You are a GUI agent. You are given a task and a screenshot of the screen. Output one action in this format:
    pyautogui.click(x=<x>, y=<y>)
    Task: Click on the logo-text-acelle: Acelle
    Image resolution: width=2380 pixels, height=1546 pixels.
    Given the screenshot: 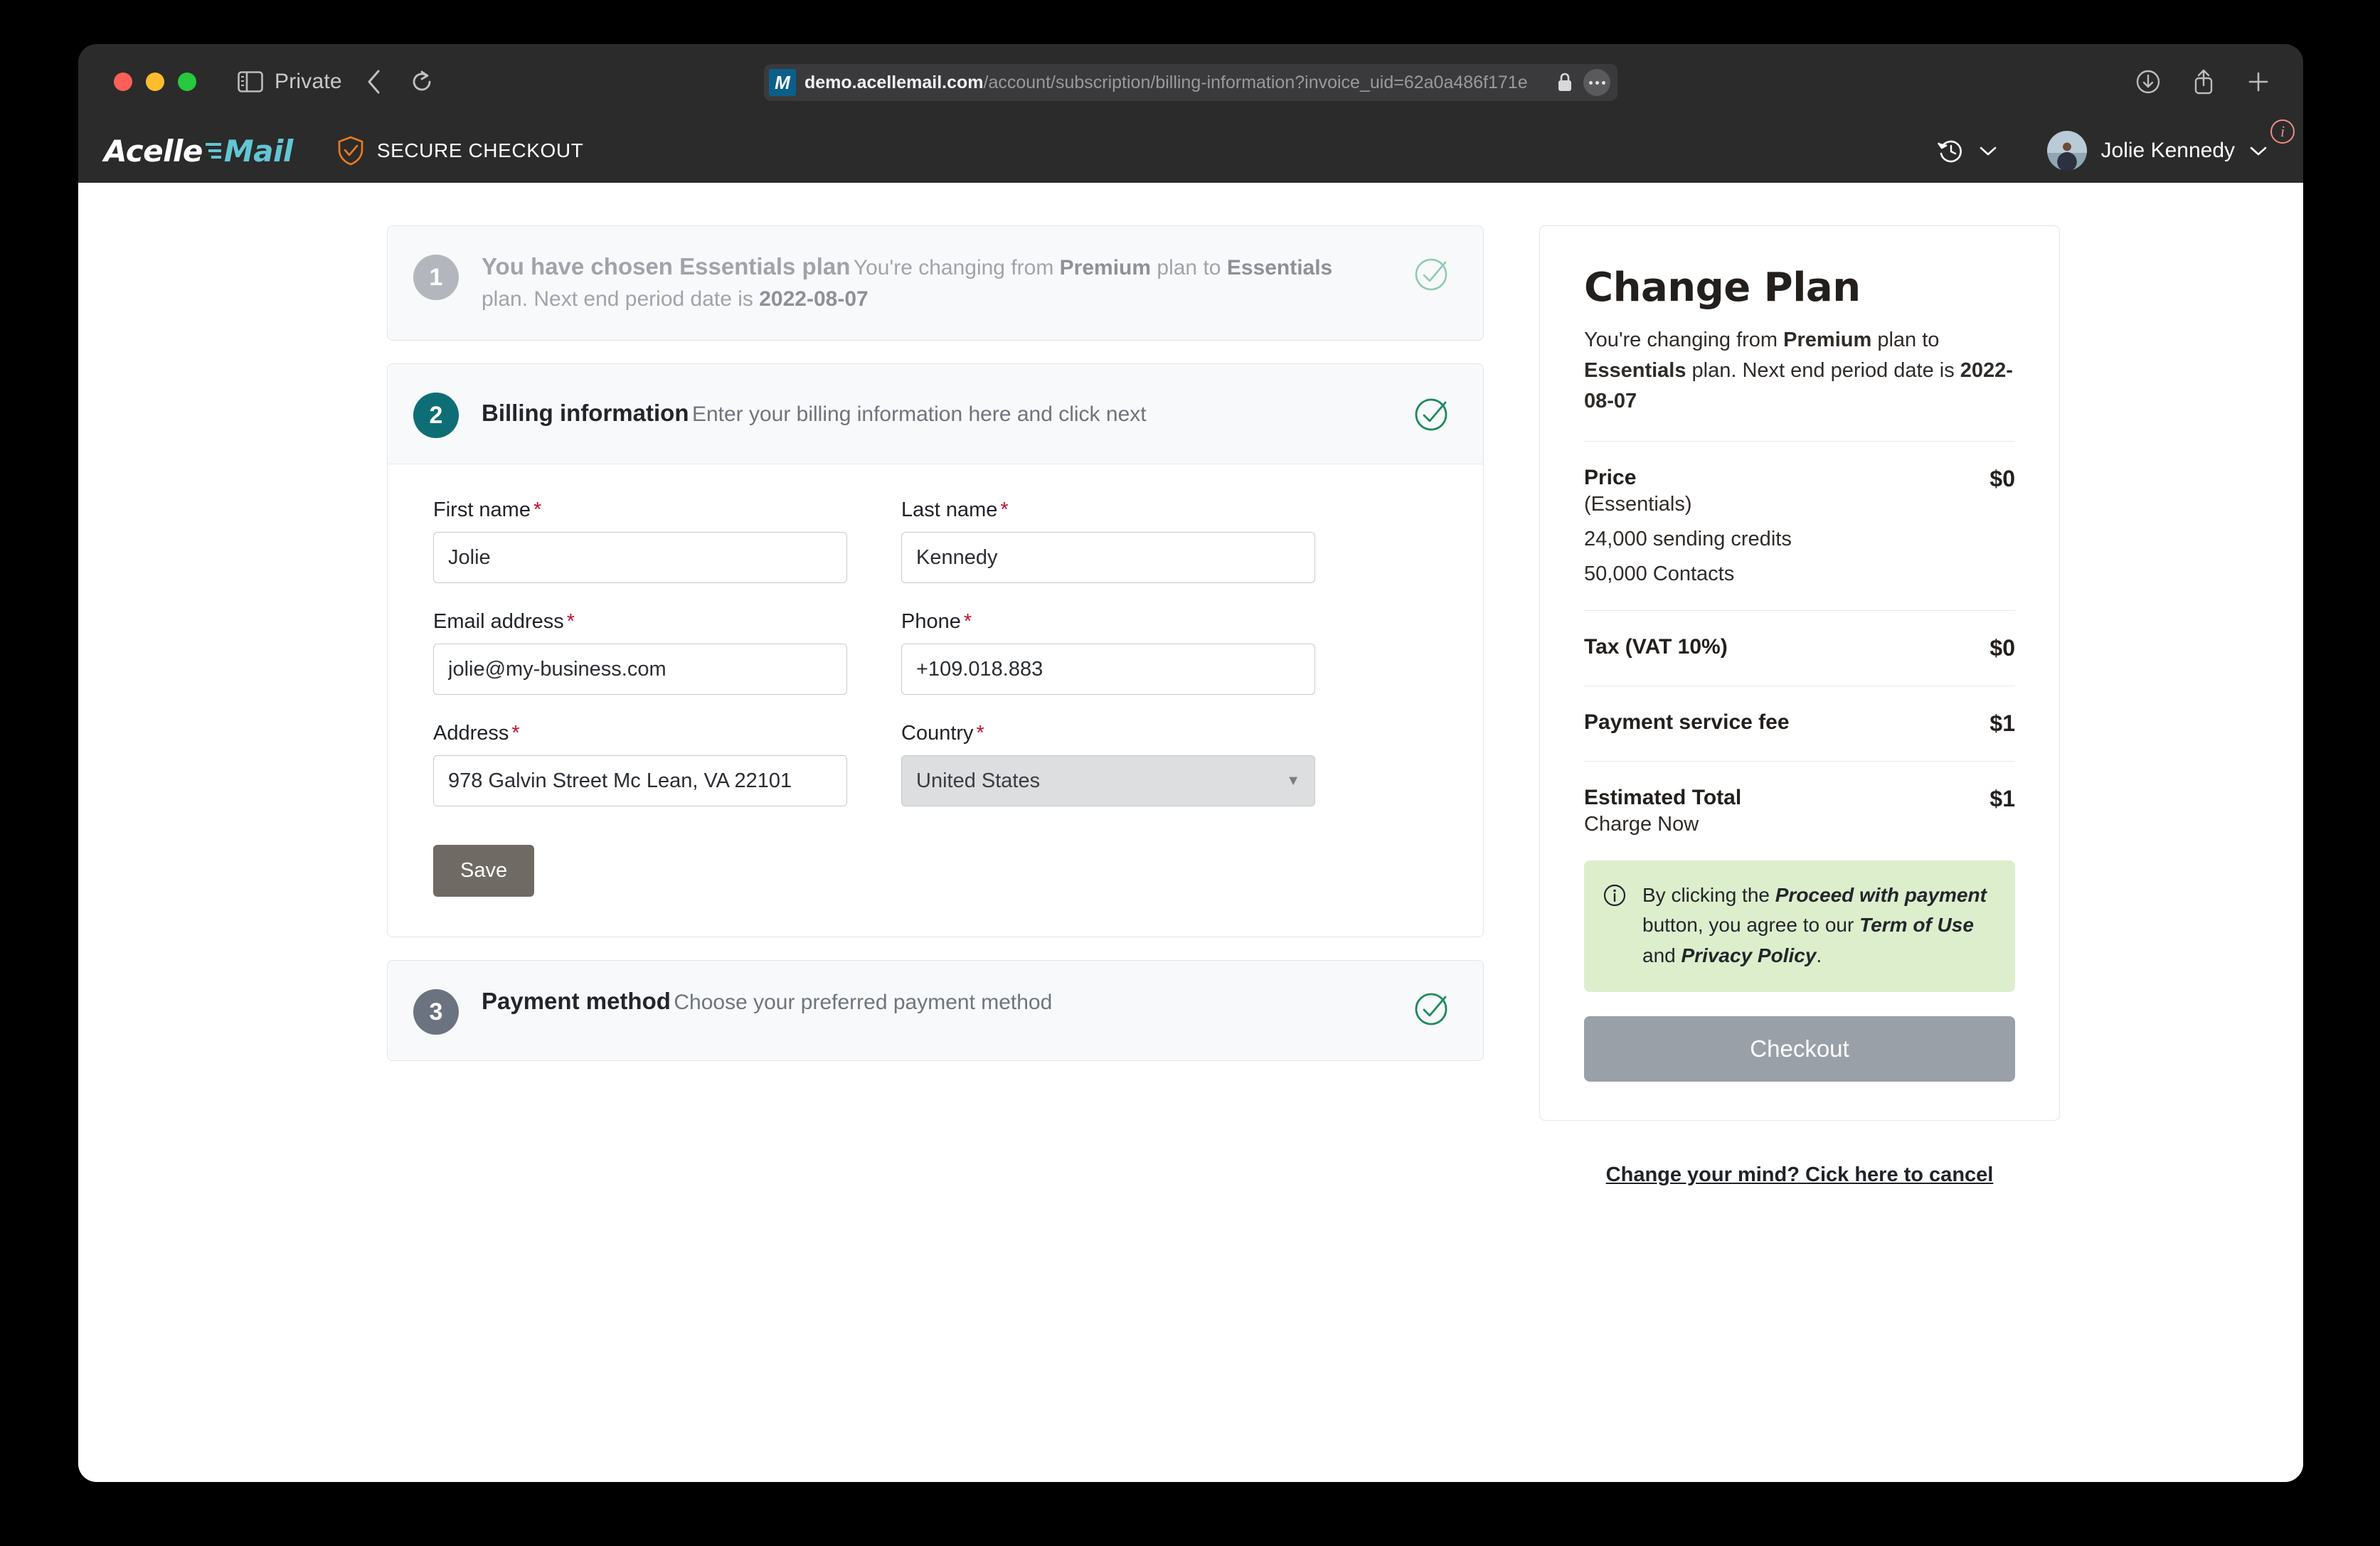 What is the action you would take?
    pyautogui.click(x=153, y=151)
    